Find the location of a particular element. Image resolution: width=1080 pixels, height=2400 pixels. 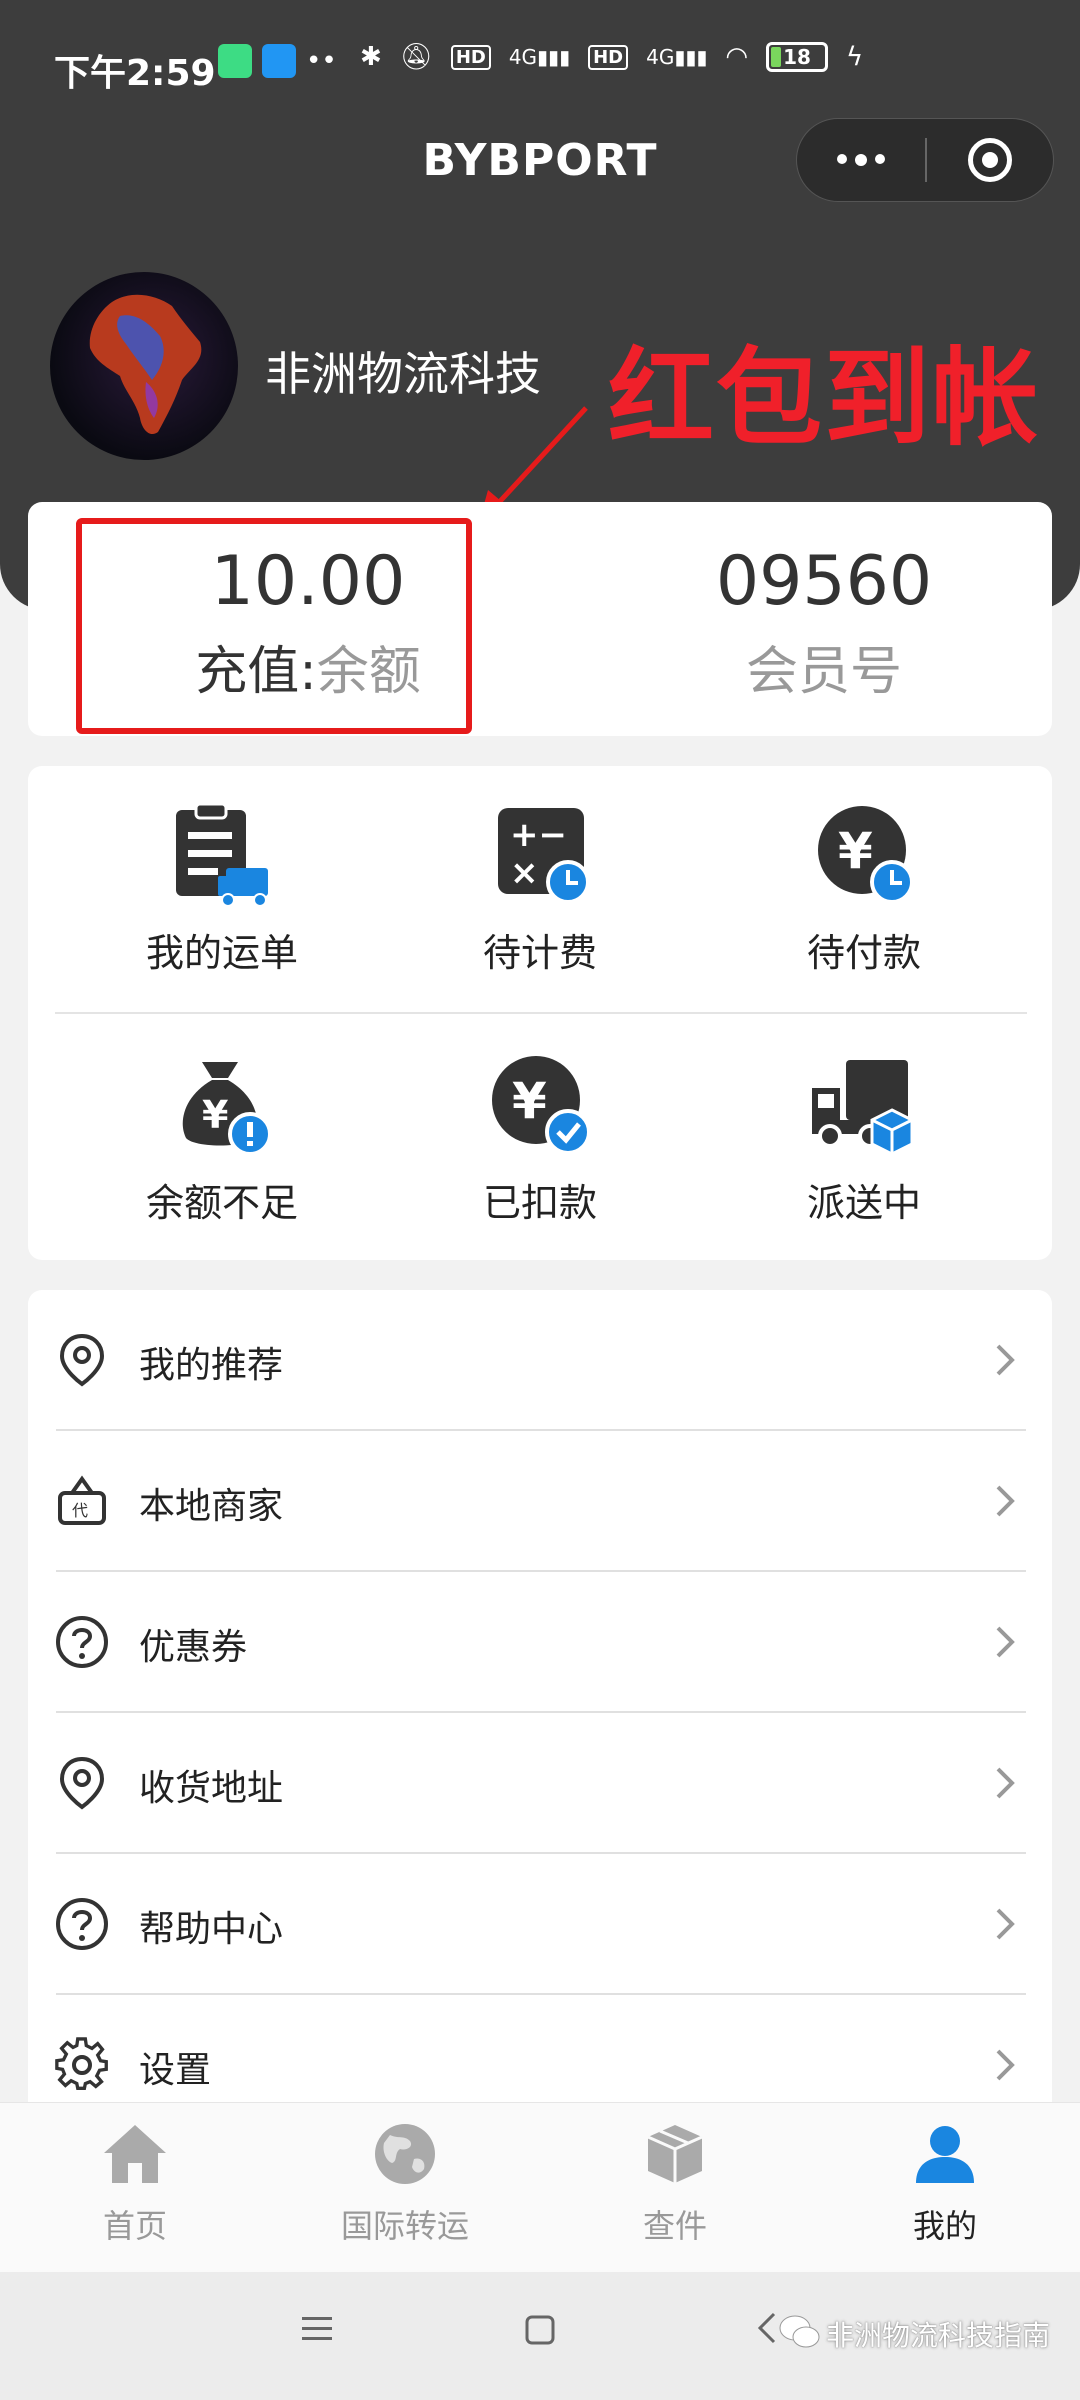

tab-mine: 我的 is located at coordinates (945, 2188).